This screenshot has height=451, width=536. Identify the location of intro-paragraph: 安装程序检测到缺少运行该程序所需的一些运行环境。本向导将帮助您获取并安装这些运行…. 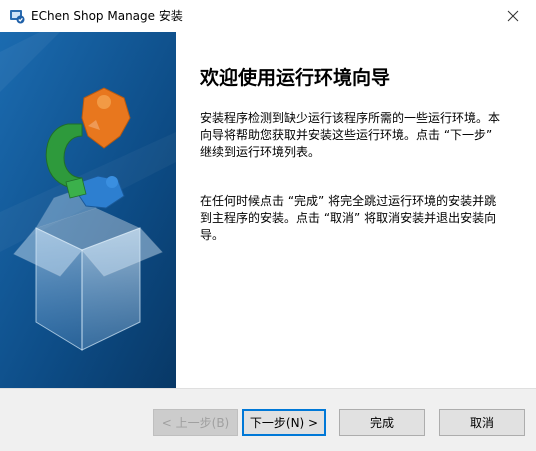
(350, 135).